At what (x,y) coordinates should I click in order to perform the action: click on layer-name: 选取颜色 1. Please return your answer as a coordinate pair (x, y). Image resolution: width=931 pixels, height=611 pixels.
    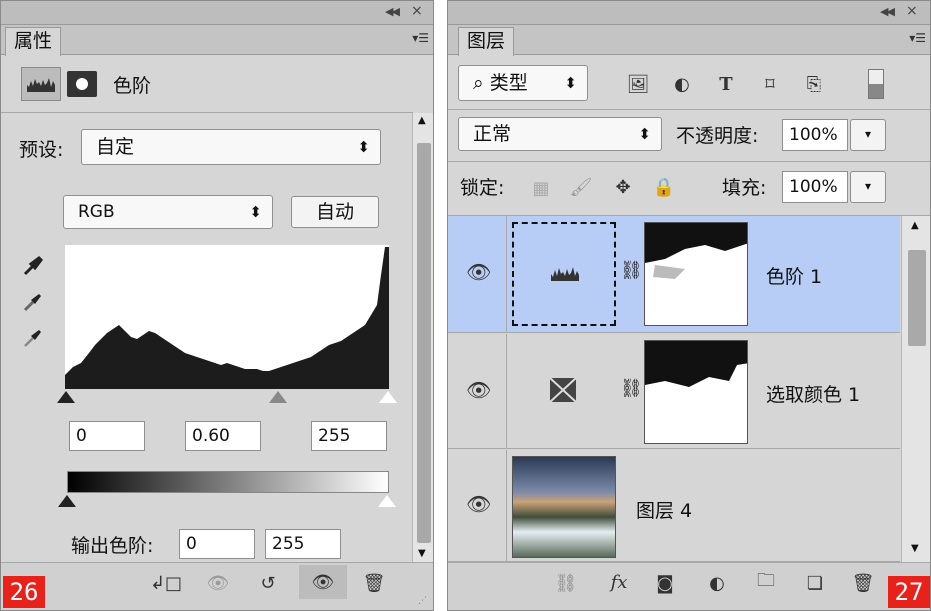
    Looking at the image, I should click on (813, 393).